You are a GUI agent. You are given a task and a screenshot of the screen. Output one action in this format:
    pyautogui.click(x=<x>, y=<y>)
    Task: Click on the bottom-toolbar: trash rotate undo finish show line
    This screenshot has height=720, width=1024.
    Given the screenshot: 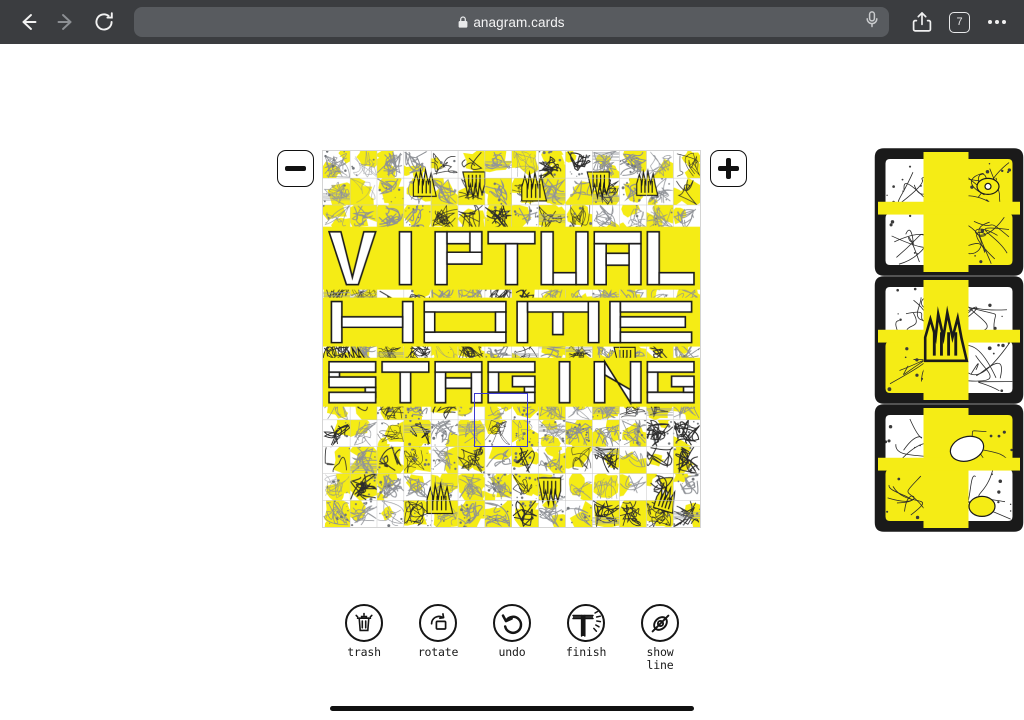 What is the action you would take?
    pyautogui.click(x=512, y=638)
    